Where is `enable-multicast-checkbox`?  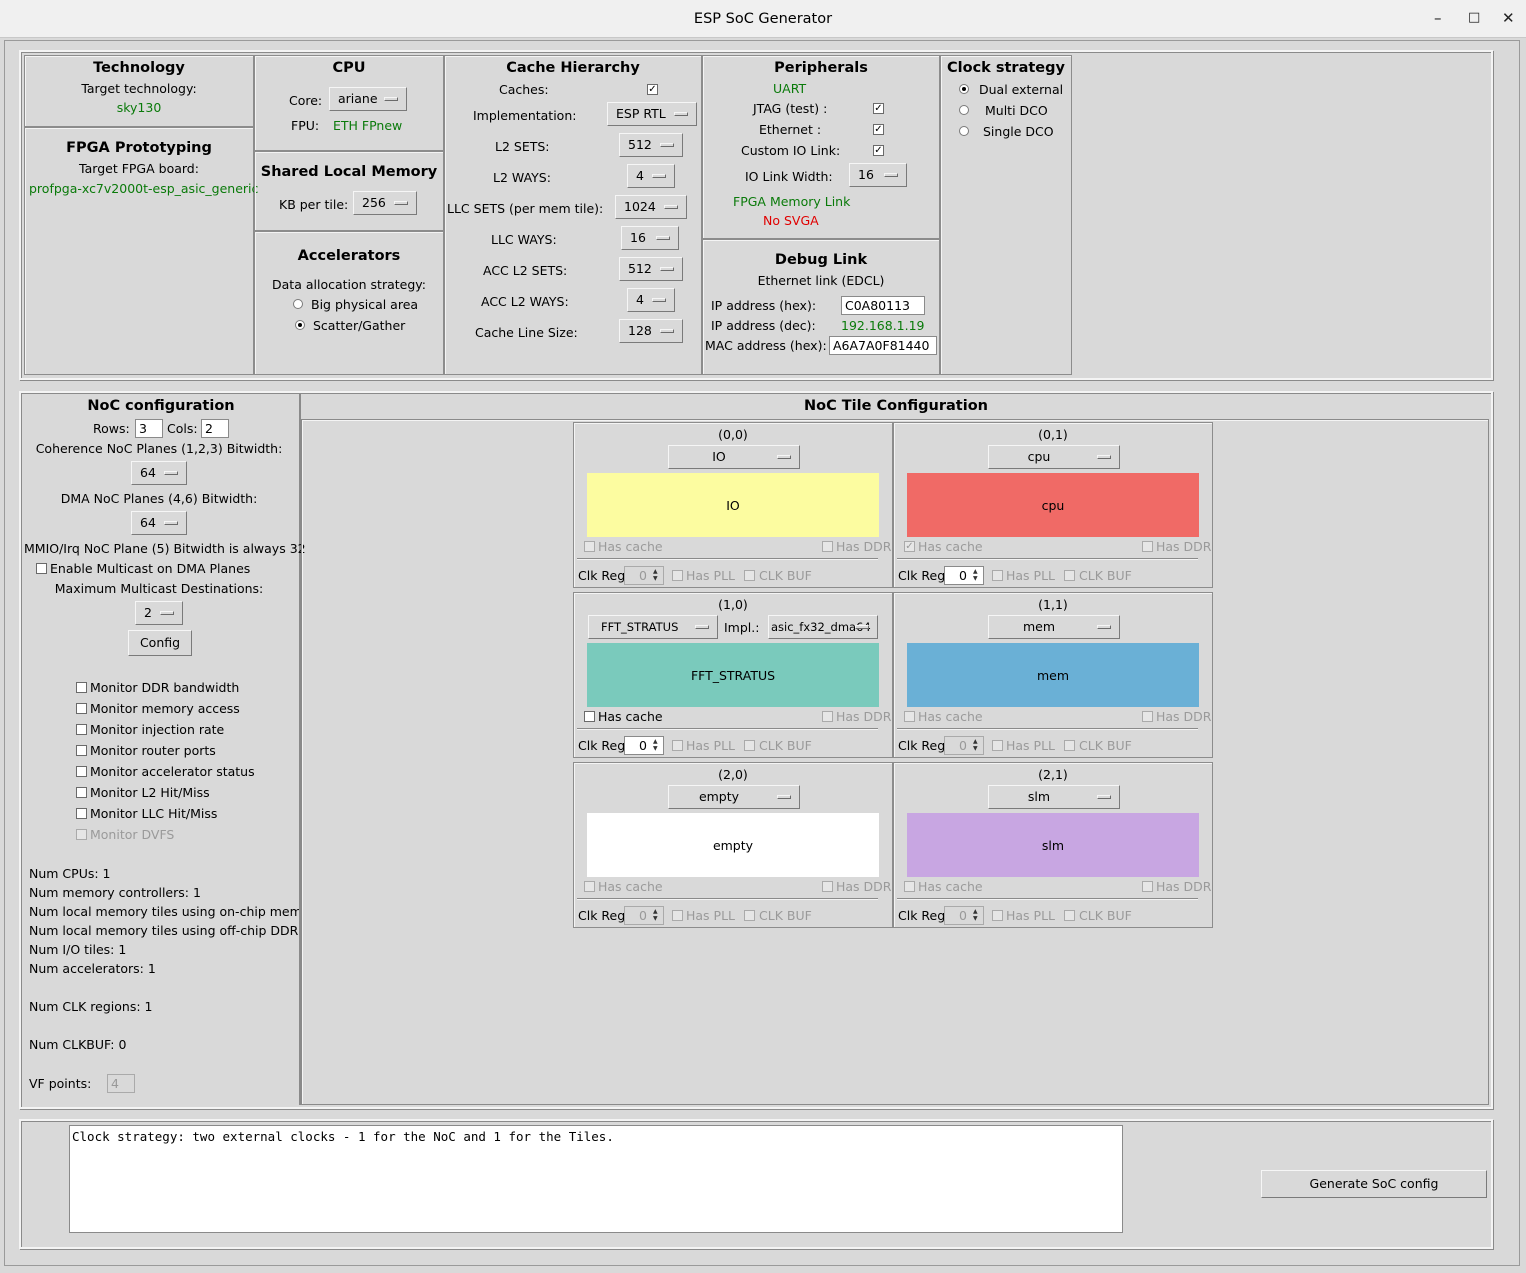 enable-multicast-checkbox is located at coordinates (41, 568).